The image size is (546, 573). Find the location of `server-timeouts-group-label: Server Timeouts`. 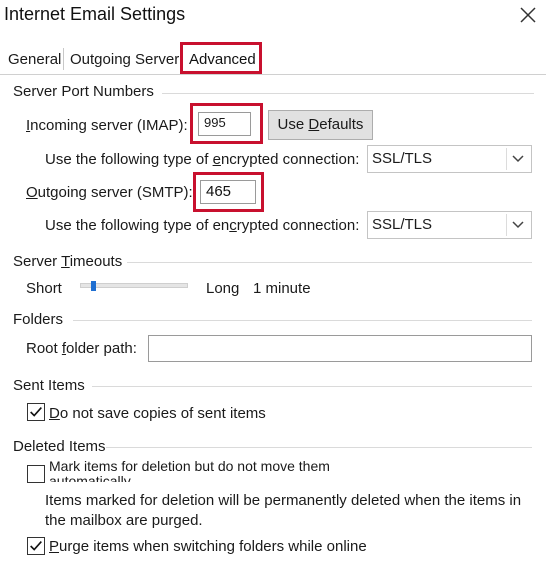

server-timeouts-group-label: Server Timeouts is located at coordinates (71, 261).